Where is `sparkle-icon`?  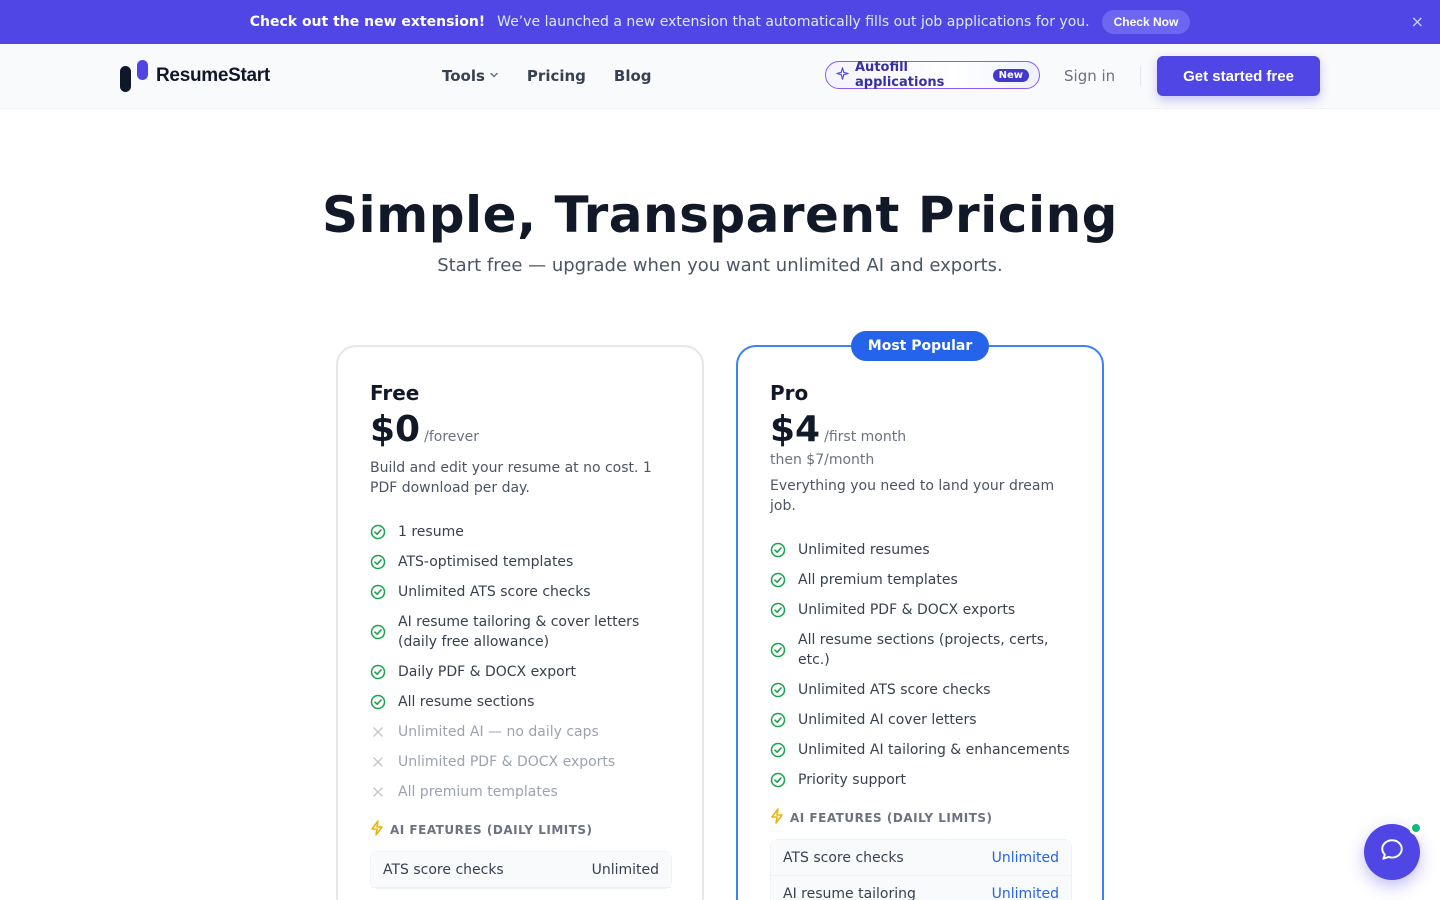 sparkle-icon is located at coordinates (842, 75).